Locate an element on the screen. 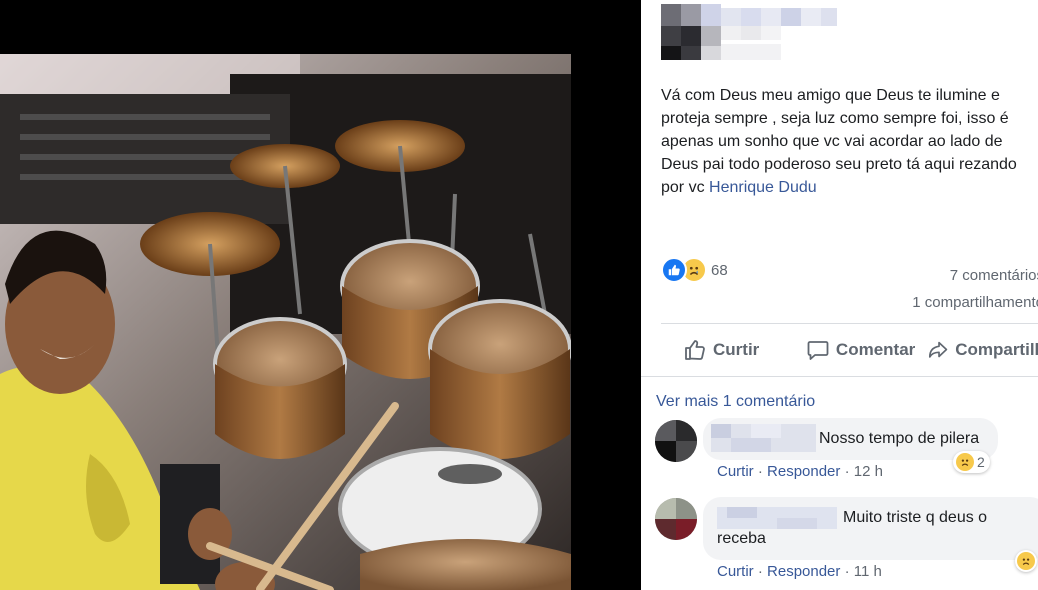 The width and height of the screenshot is (1038, 590). share-icon is located at coordinates (938, 349).